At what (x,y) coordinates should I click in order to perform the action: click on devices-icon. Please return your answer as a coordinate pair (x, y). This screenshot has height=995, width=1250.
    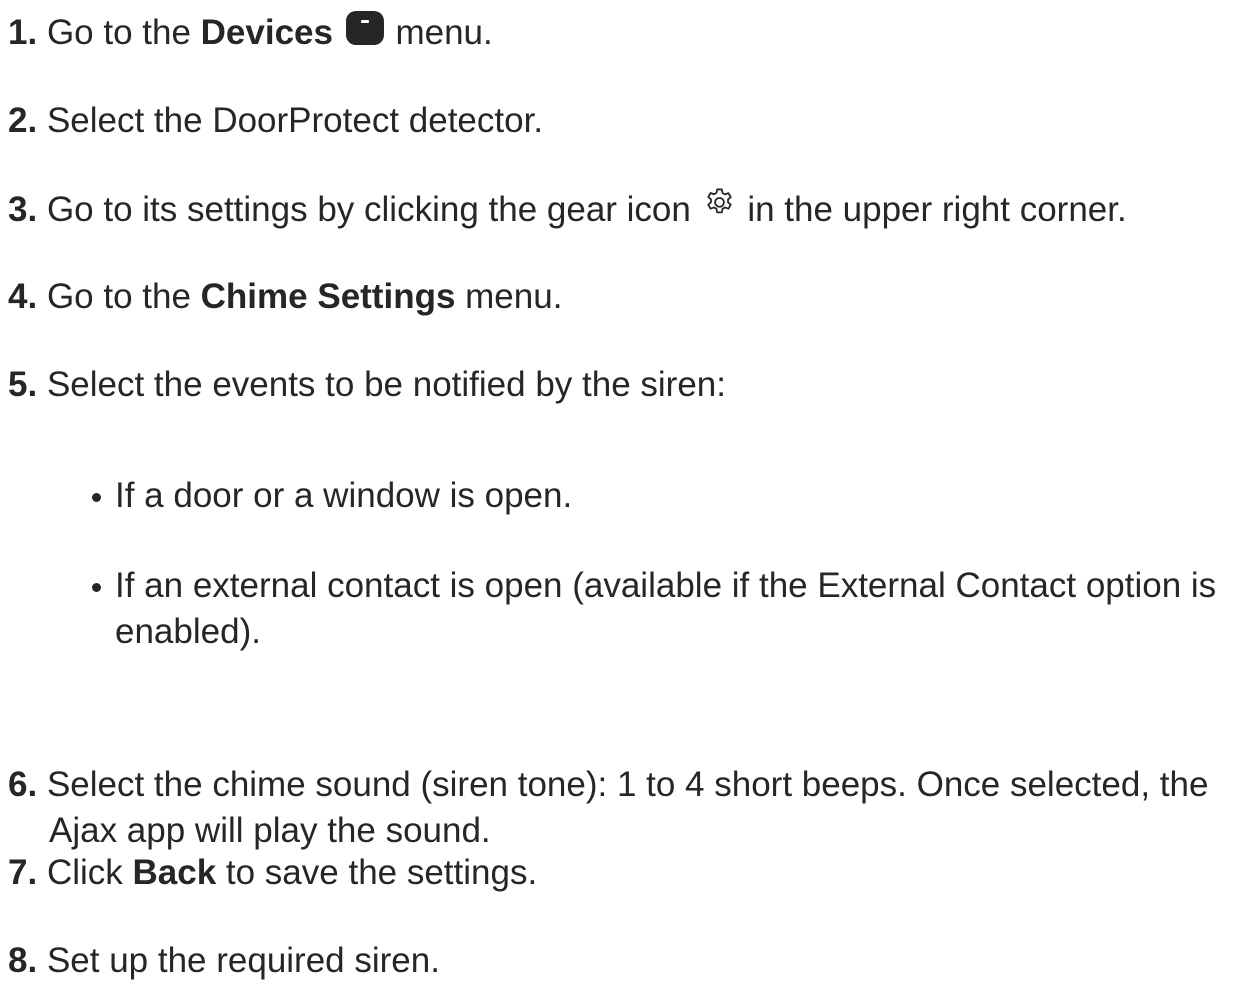
    Looking at the image, I should click on (364, 28).